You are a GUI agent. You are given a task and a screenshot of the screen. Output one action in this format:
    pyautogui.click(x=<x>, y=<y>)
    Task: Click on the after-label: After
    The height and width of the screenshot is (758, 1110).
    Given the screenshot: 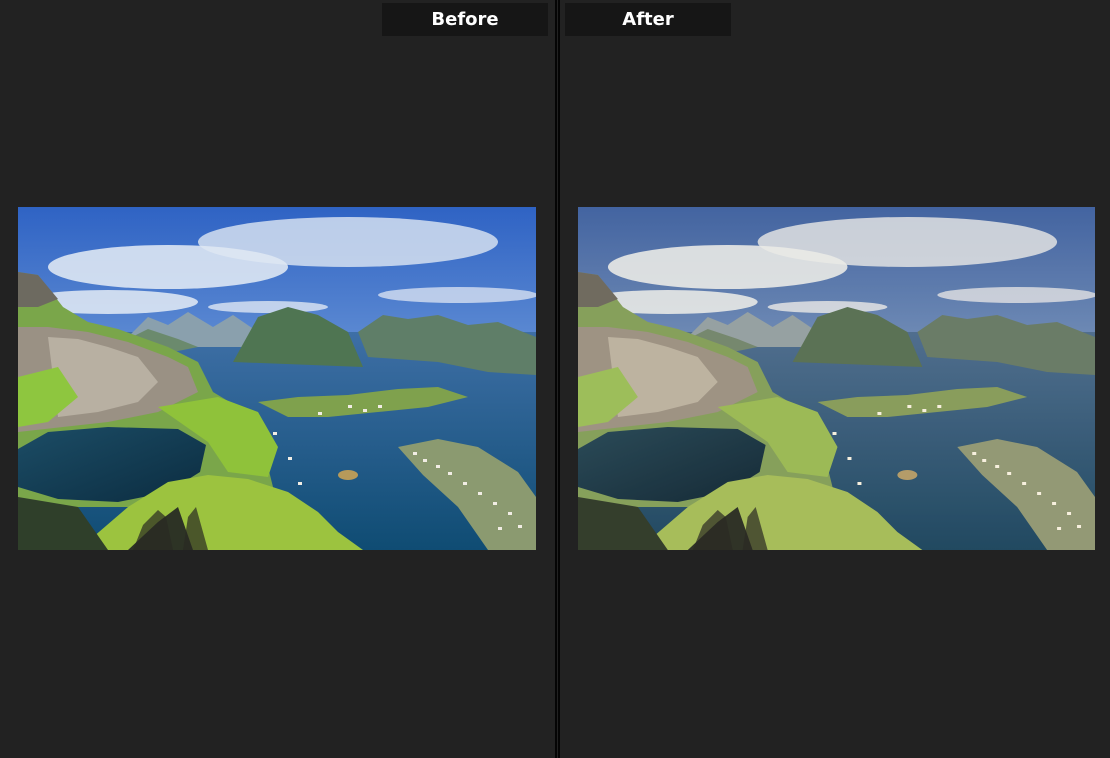 What is the action you would take?
    pyautogui.click(x=648, y=19)
    